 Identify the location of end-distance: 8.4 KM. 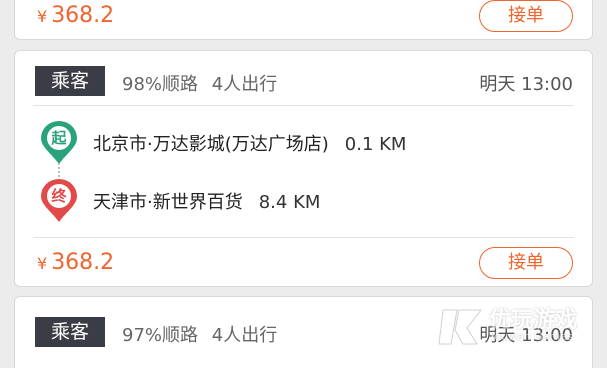
(289, 202).